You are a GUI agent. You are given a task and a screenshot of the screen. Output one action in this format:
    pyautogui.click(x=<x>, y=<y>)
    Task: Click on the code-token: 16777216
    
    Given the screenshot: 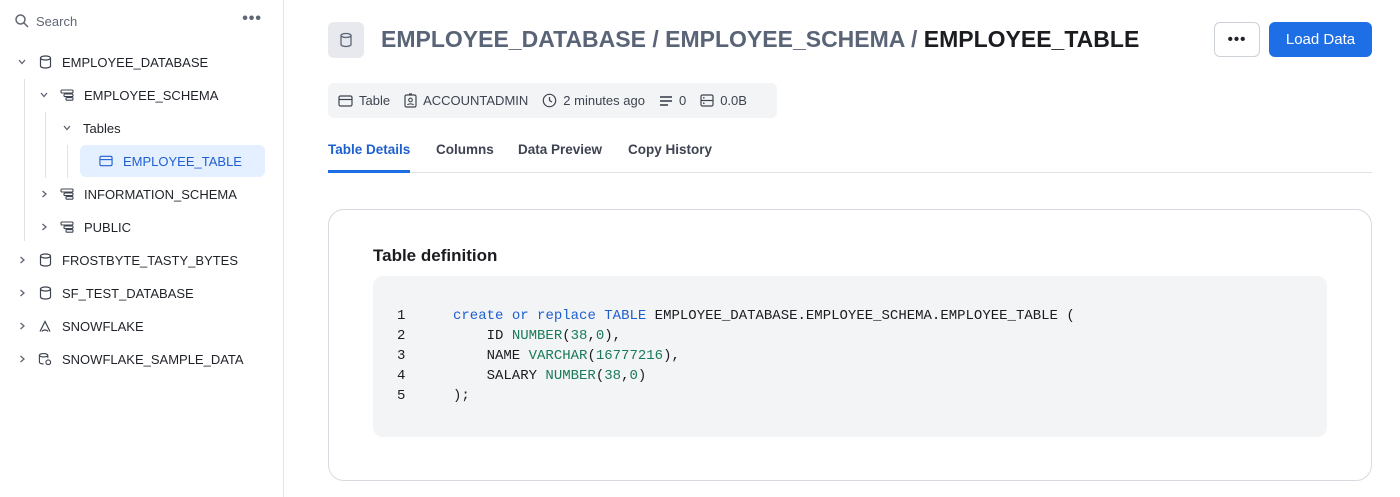 What is the action you would take?
    pyautogui.click(x=629, y=356)
    